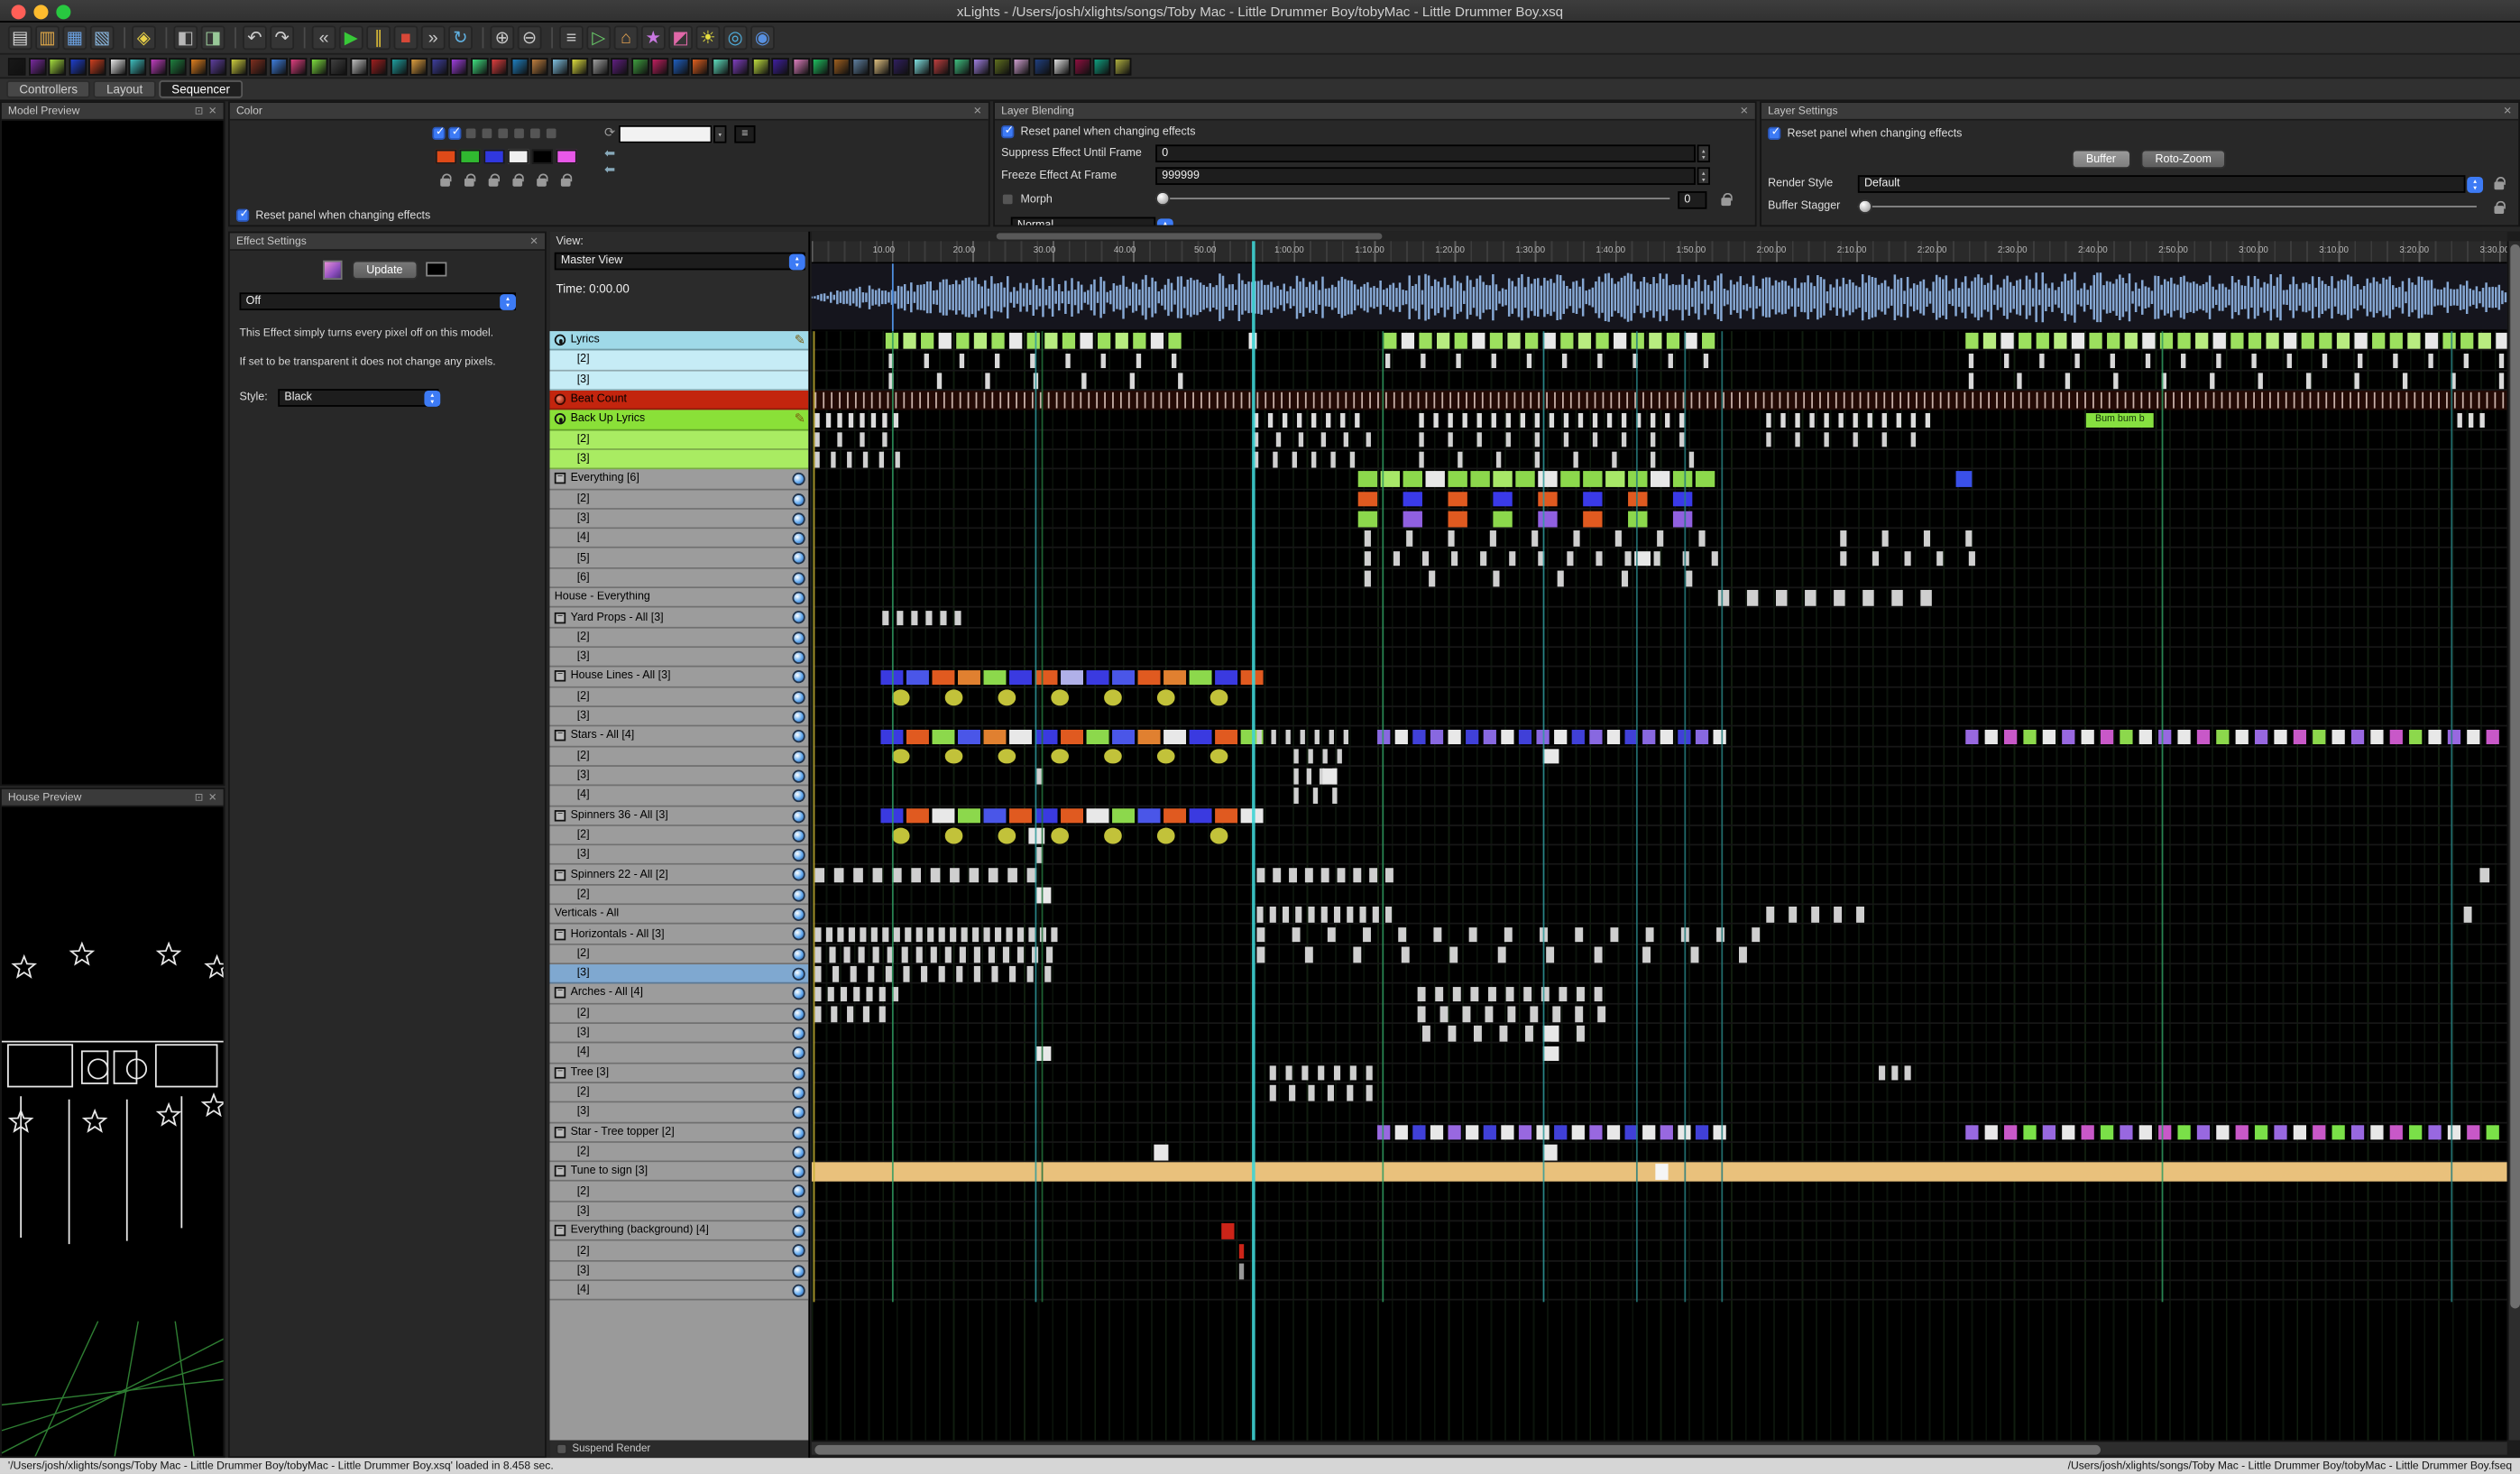 The width and height of the screenshot is (2520, 1474). I want to click on color-lock-3-icon, so click(494, 179).